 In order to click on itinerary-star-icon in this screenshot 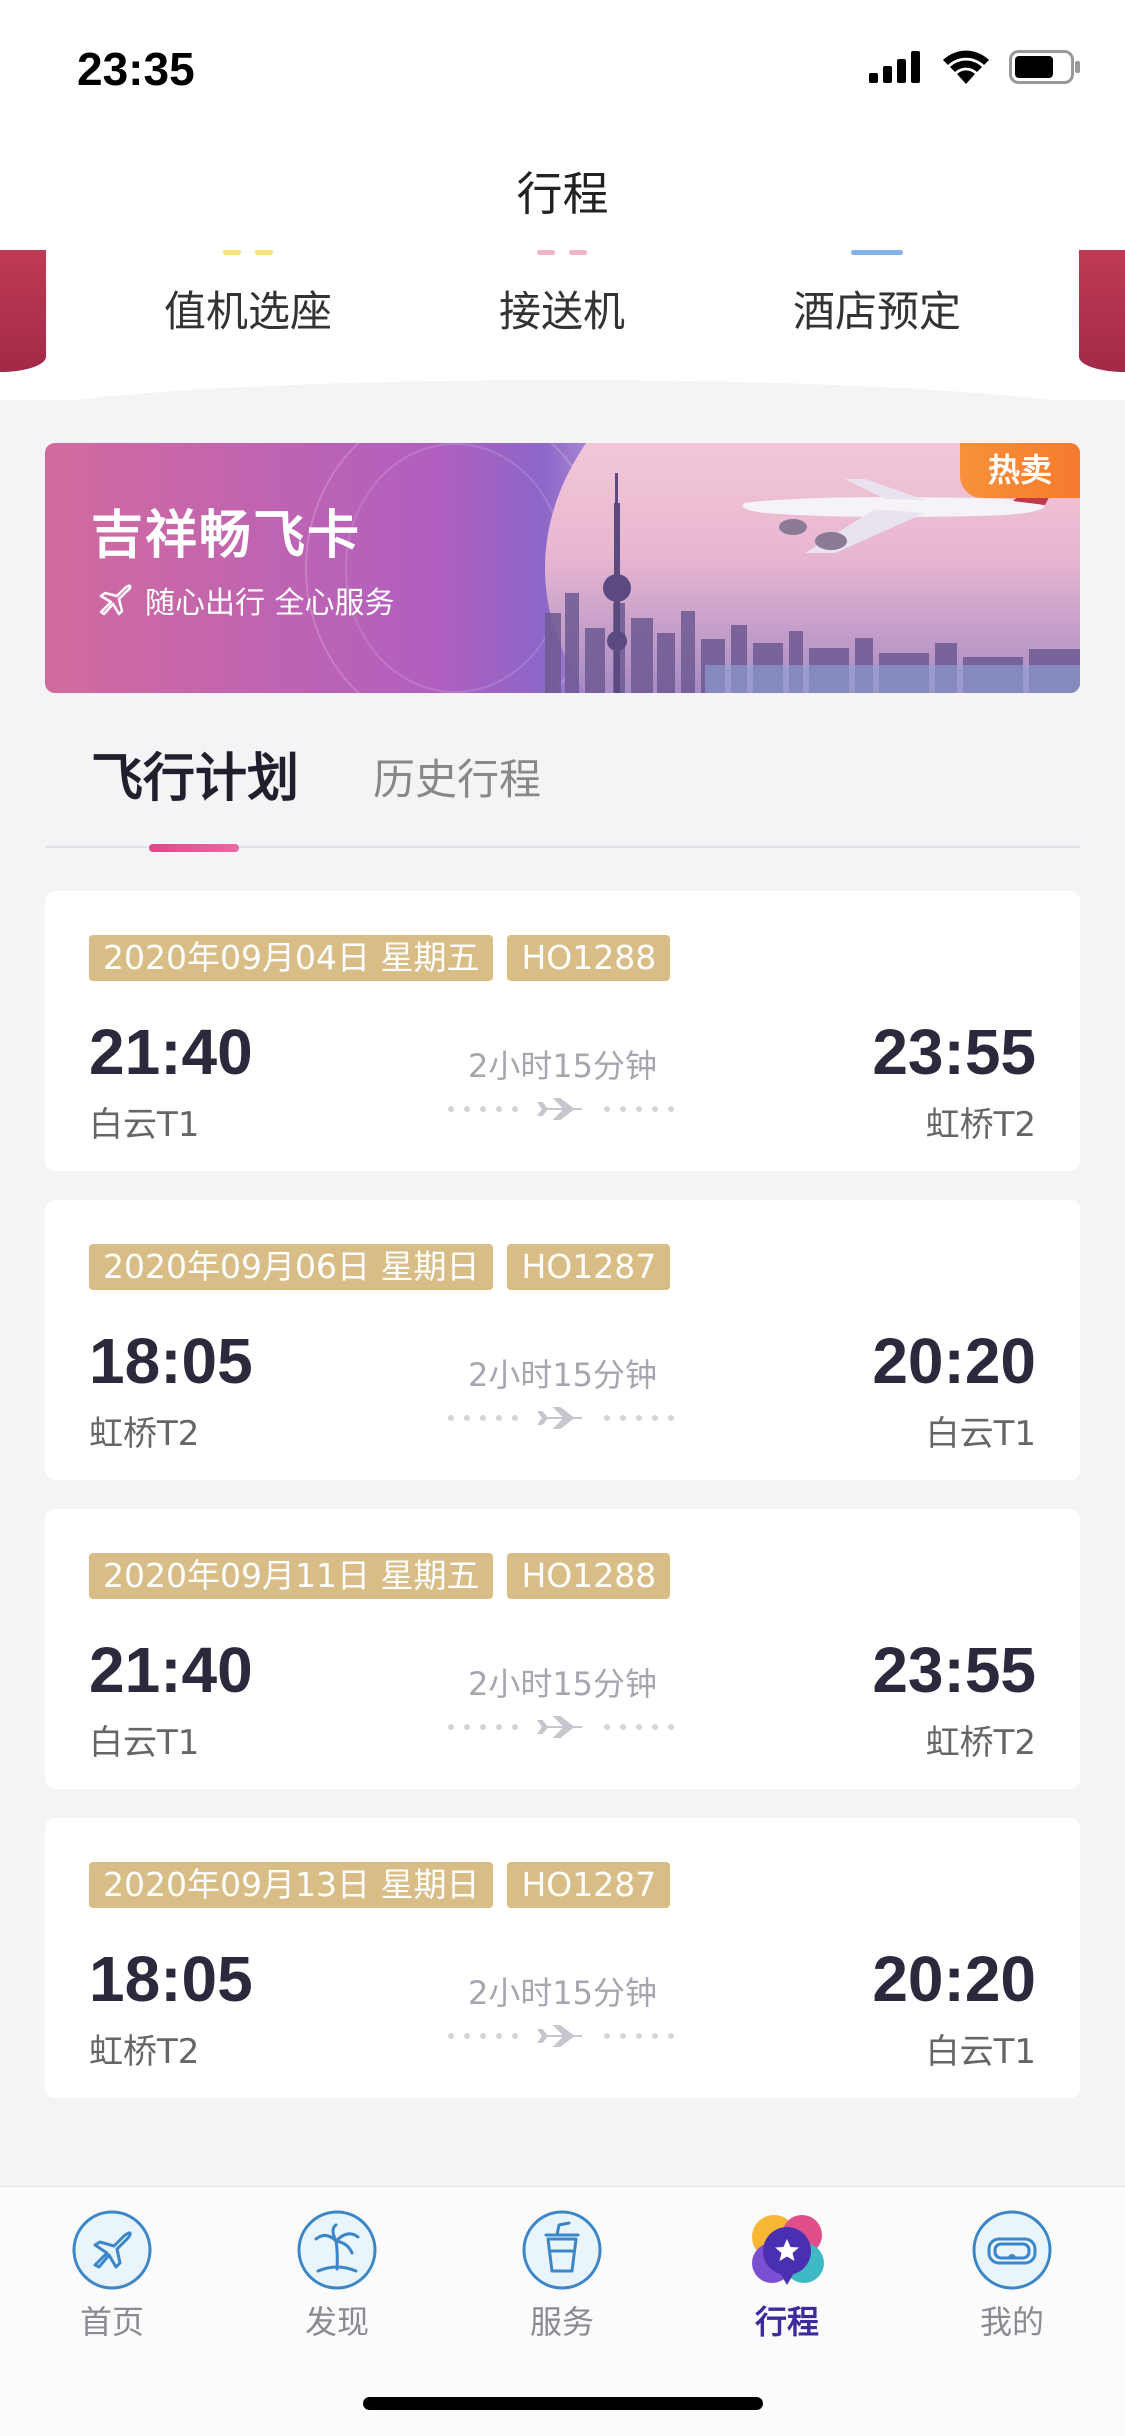, I will do `click(788, 2250)`.